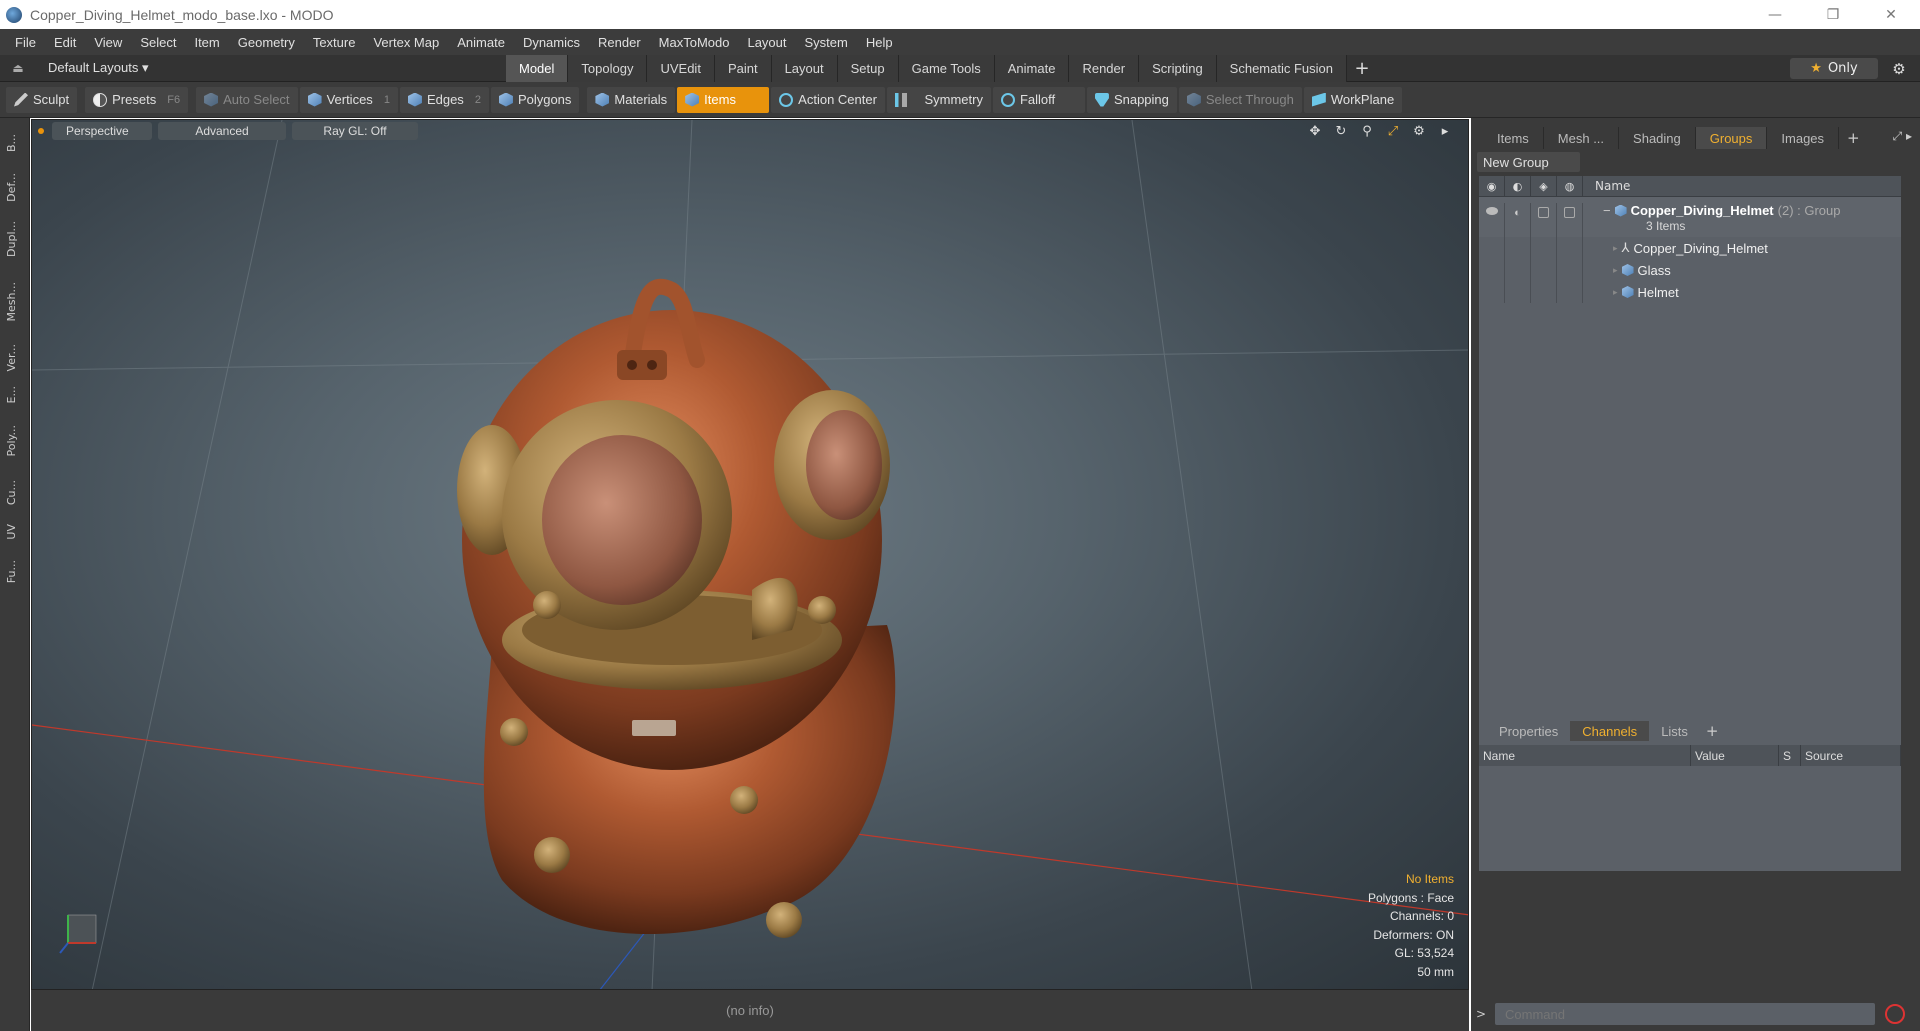 This screenshot has height=1031, width=1920. What do you see at coordinates (222, 131) in the screenshot?
I see `shading-dropdown: Advanced` at bounding box center [222, 131].